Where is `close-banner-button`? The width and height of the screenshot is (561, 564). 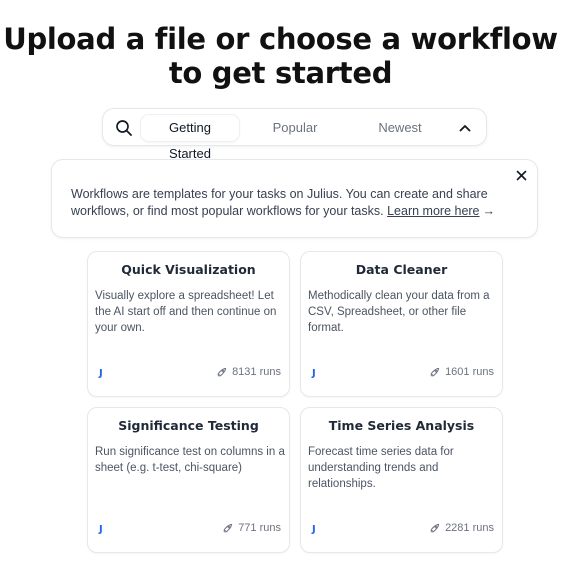
close-banner-button is located at coordinates (521, 175).